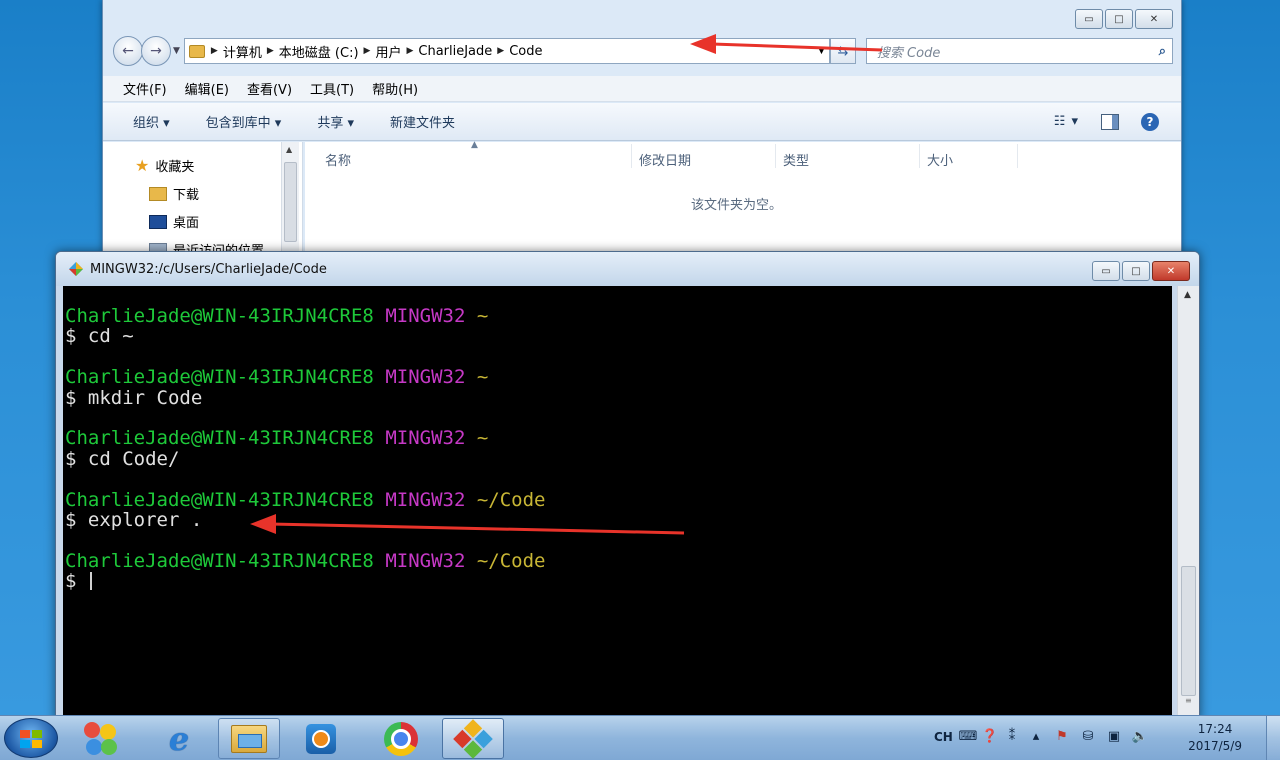 Image resolution: width=1280 pixels, height=760 pixels. I want to click on ime-options-icon: ⁑, so click(1012, 736).